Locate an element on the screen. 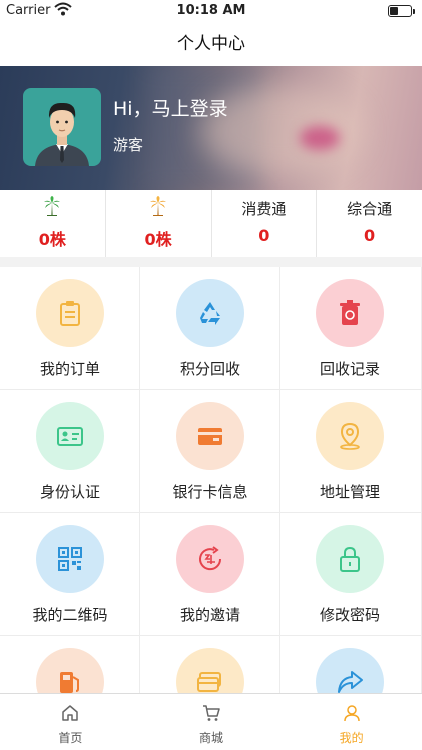  grid-item-fuel is located at coordinates (70, 665).